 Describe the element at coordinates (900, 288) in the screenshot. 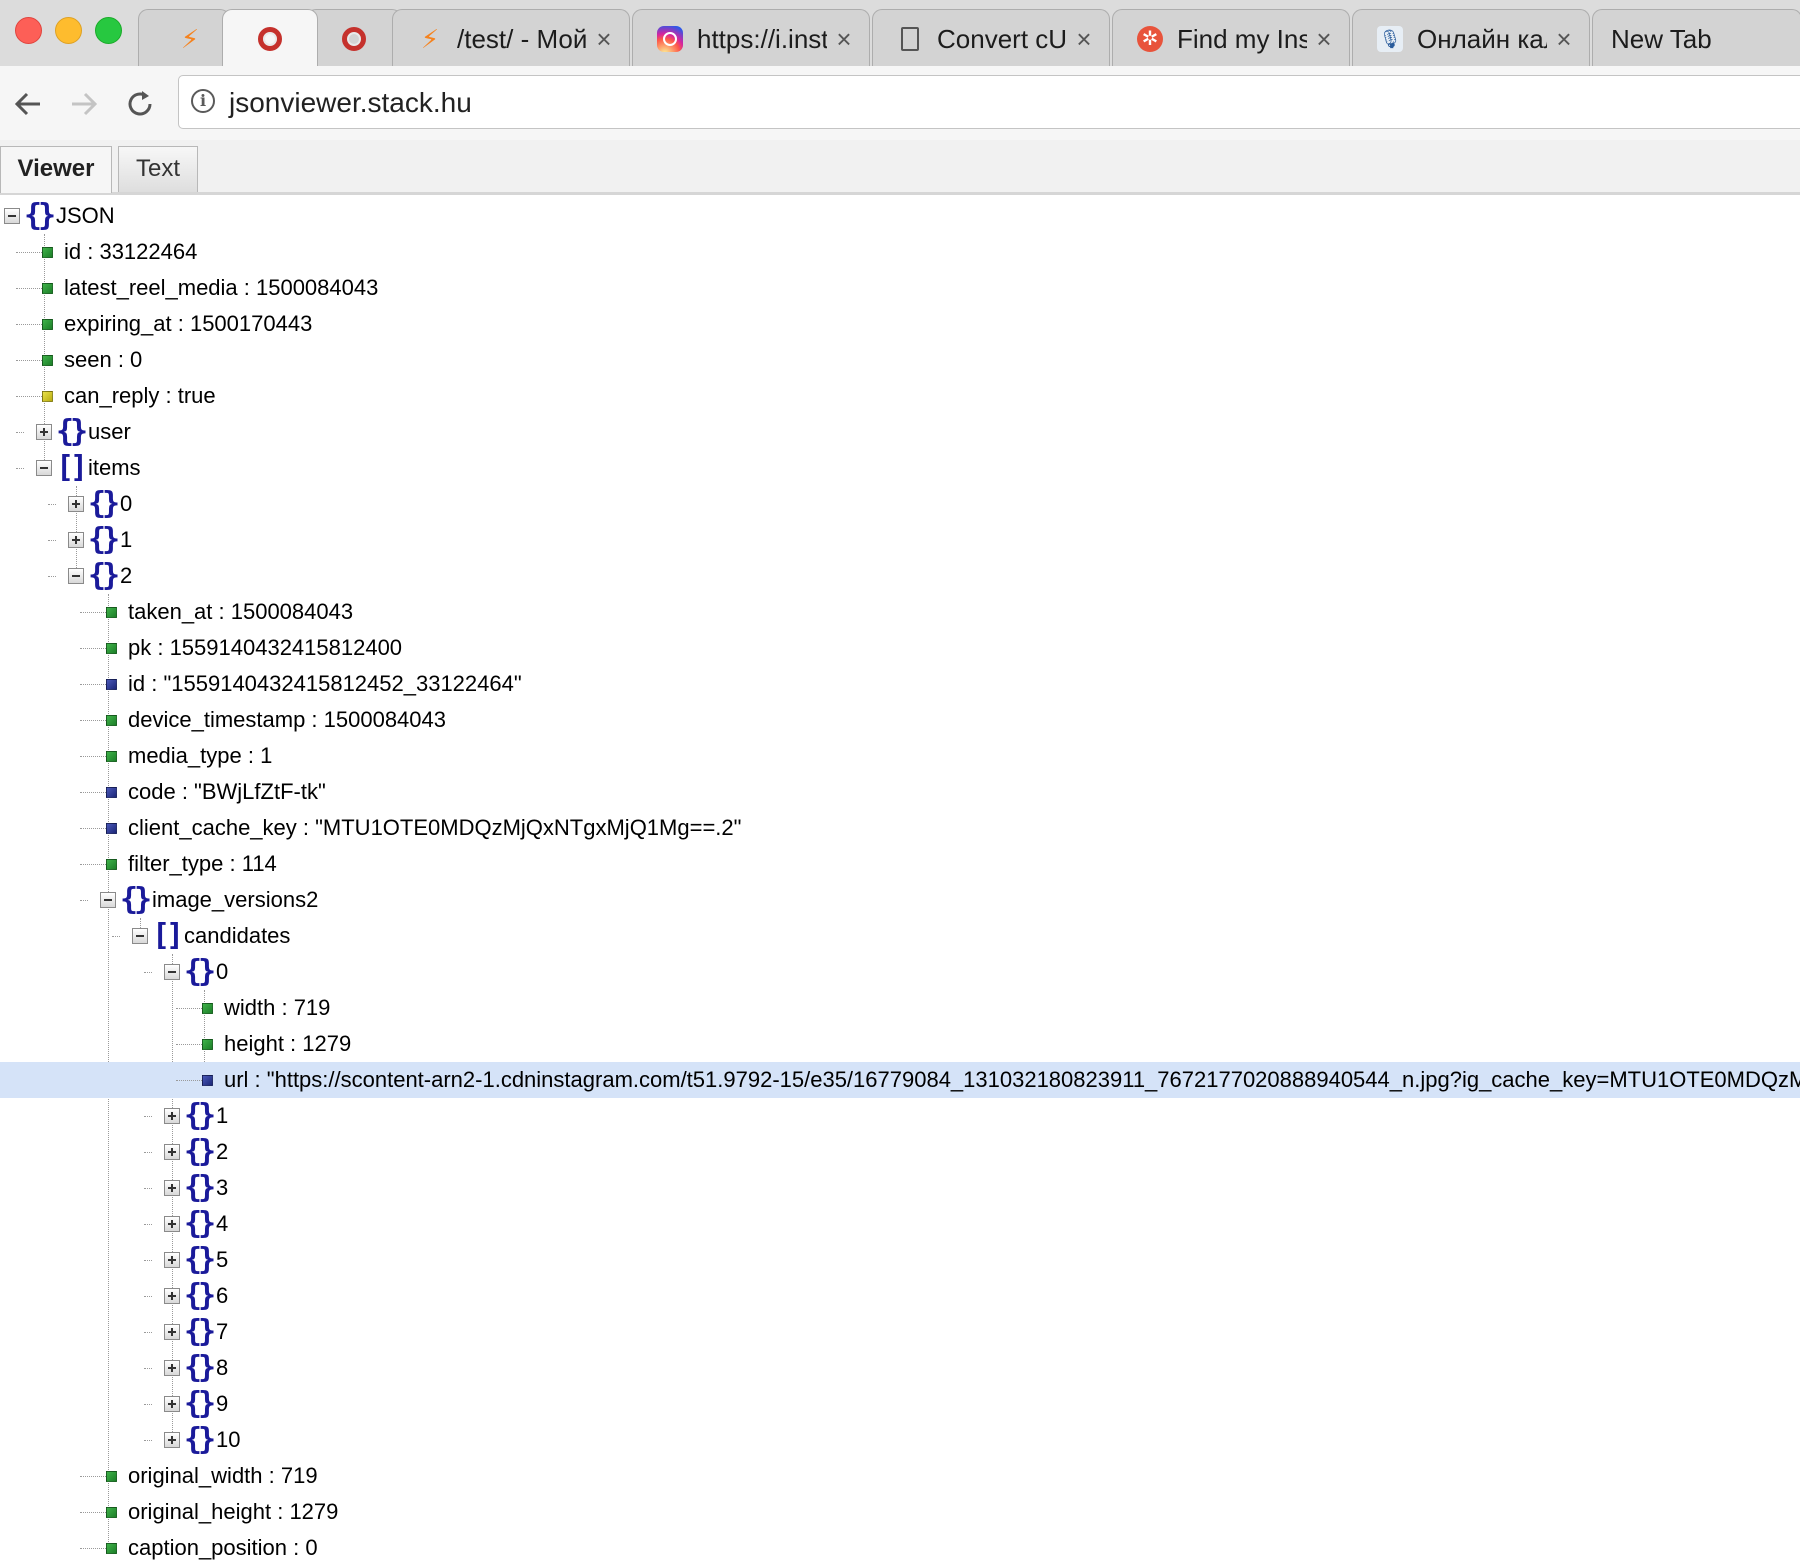

I see `tree-leaf: latest_reel_media : 1500084043` at that location.